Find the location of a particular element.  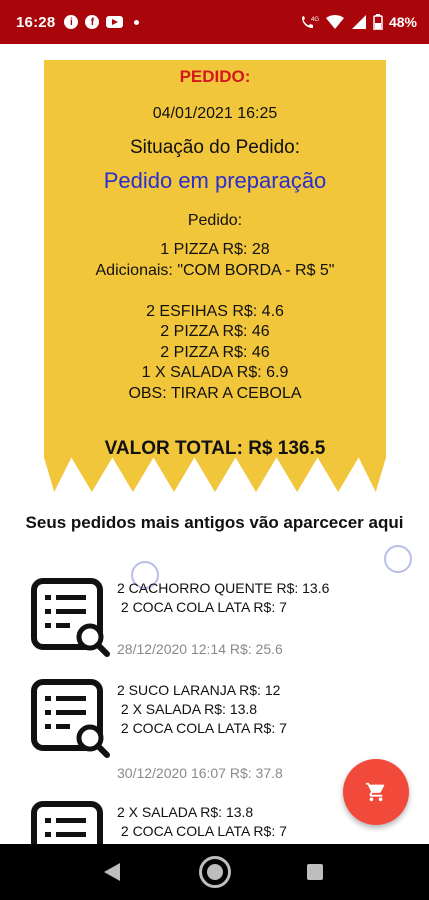

youtube-icon is located at coordinates (115, 22).